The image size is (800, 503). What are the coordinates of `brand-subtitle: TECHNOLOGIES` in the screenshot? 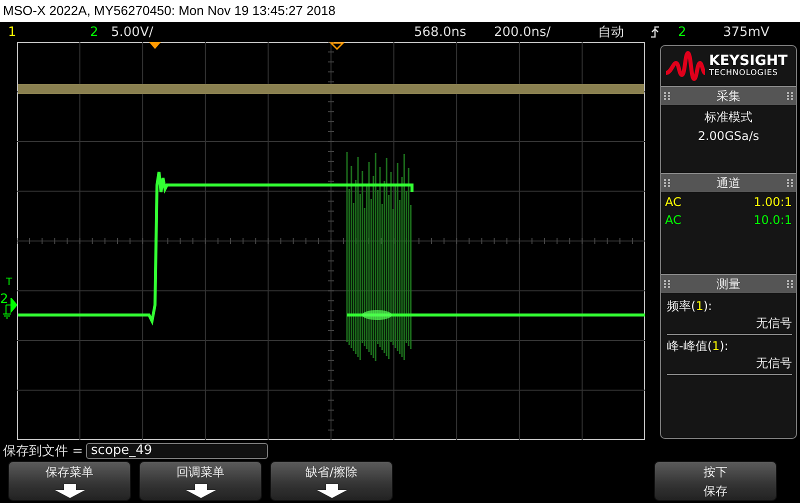 It's located at (744, 73).